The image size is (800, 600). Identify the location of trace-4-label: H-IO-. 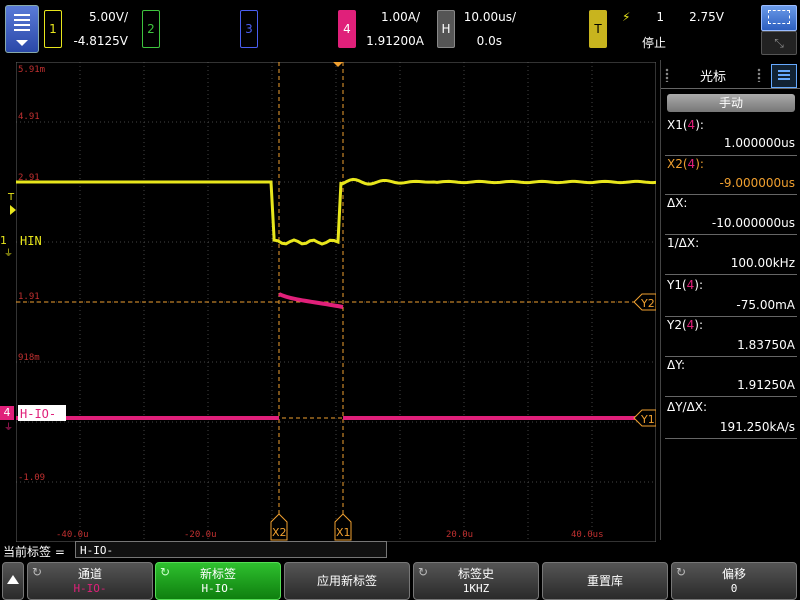
(38, 414).